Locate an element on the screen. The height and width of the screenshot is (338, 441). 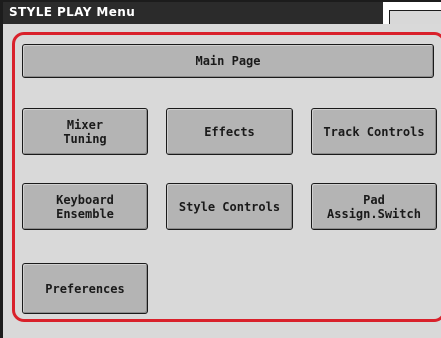
preferences-label: Preferences is located at coordinates (85, 288).